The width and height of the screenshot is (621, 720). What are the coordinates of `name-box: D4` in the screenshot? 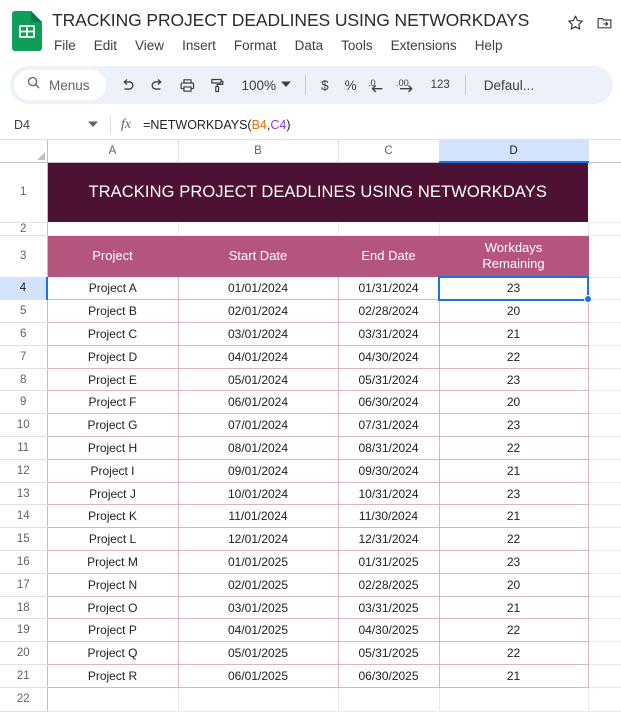 It's located at (61, 125).